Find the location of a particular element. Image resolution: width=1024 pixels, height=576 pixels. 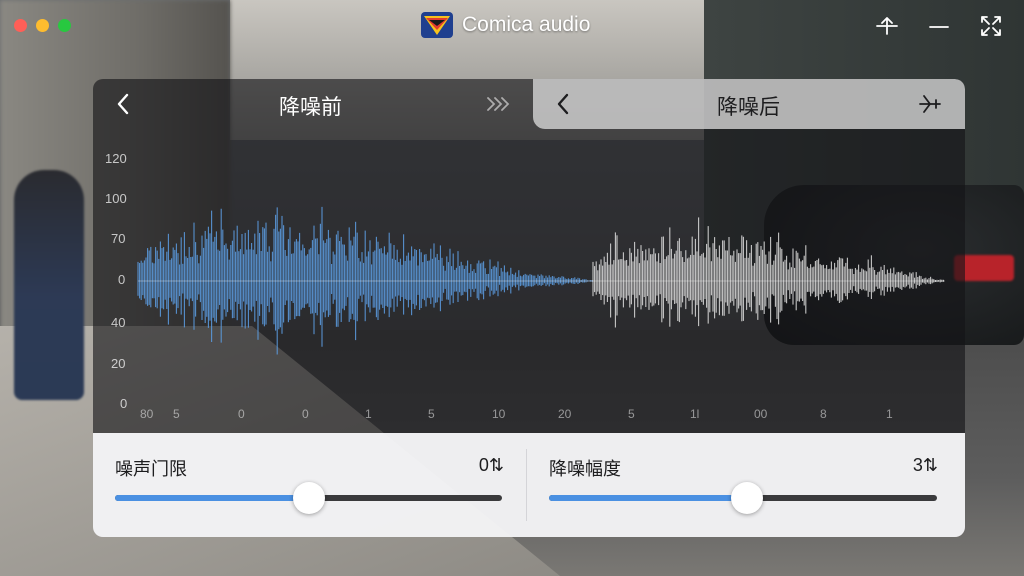

minimize-icon is located at coordinates (939, 26).